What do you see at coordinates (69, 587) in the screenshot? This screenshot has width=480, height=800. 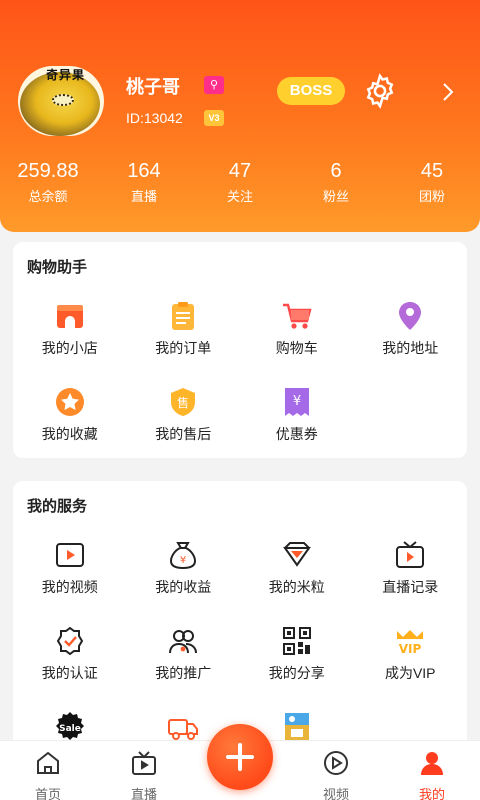 I see `item-label: 我的视频` at bounding box center [69, 587].